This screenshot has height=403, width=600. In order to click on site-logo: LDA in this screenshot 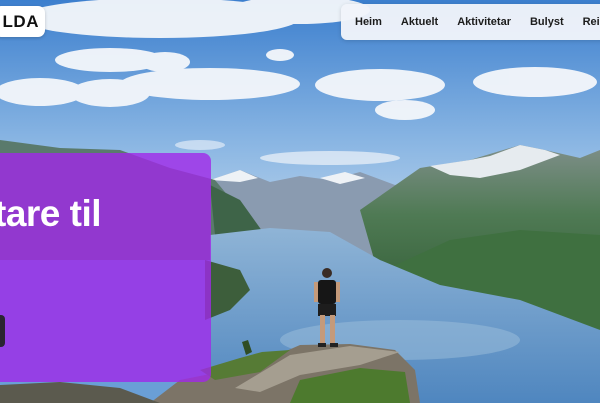, I will do `click(22, 21)`.